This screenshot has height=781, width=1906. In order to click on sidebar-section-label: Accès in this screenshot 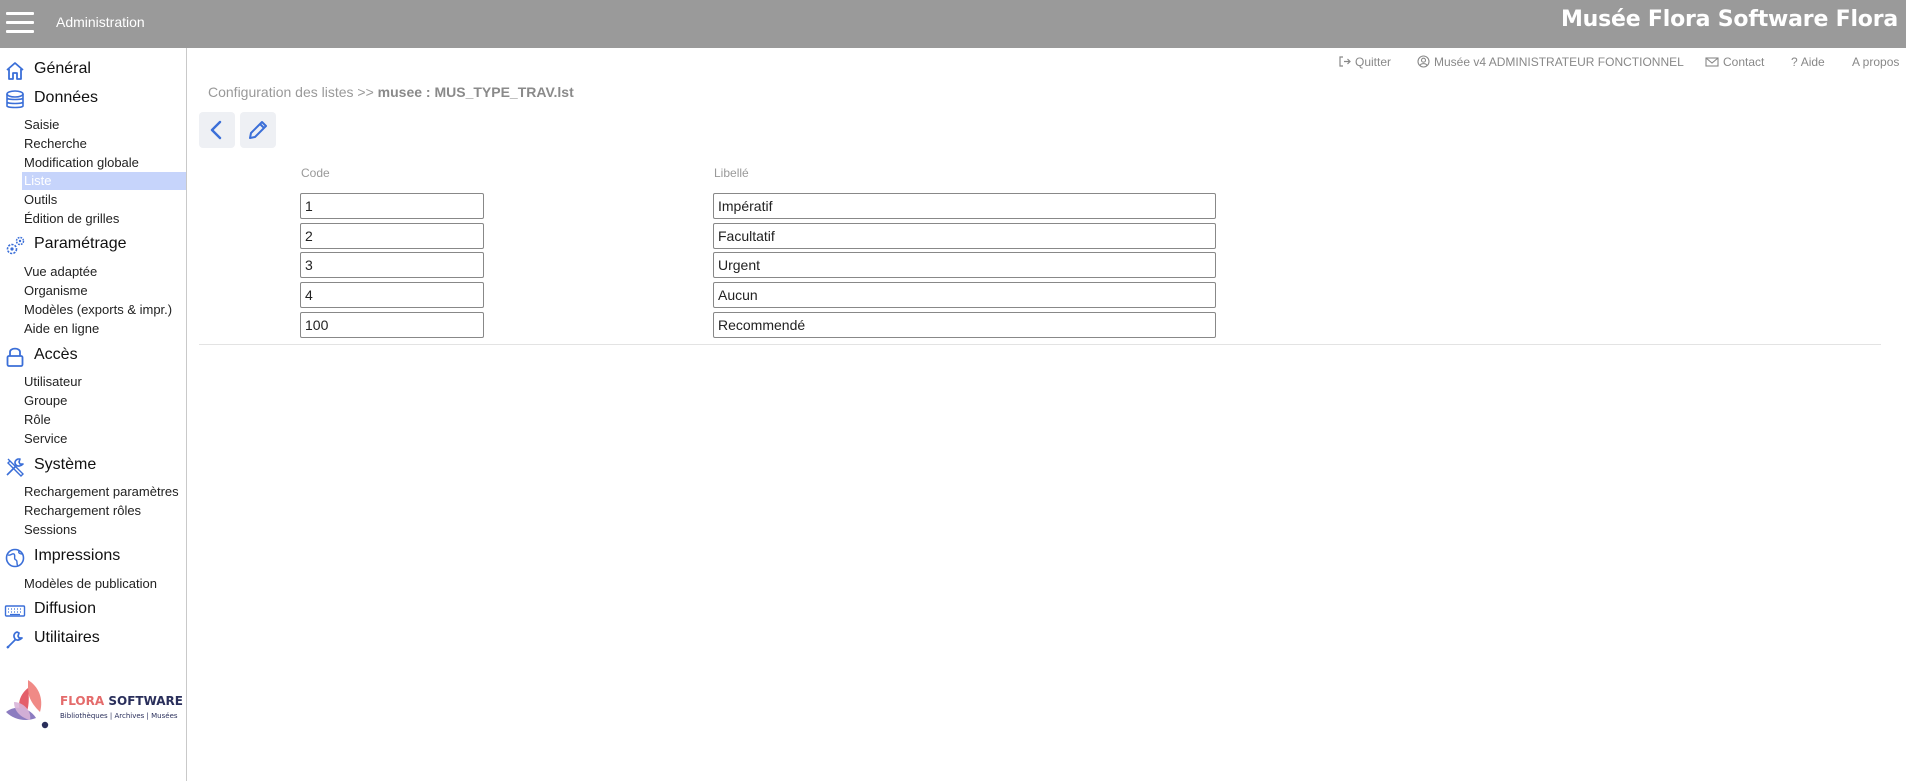, I will do `click(56, 354)`.